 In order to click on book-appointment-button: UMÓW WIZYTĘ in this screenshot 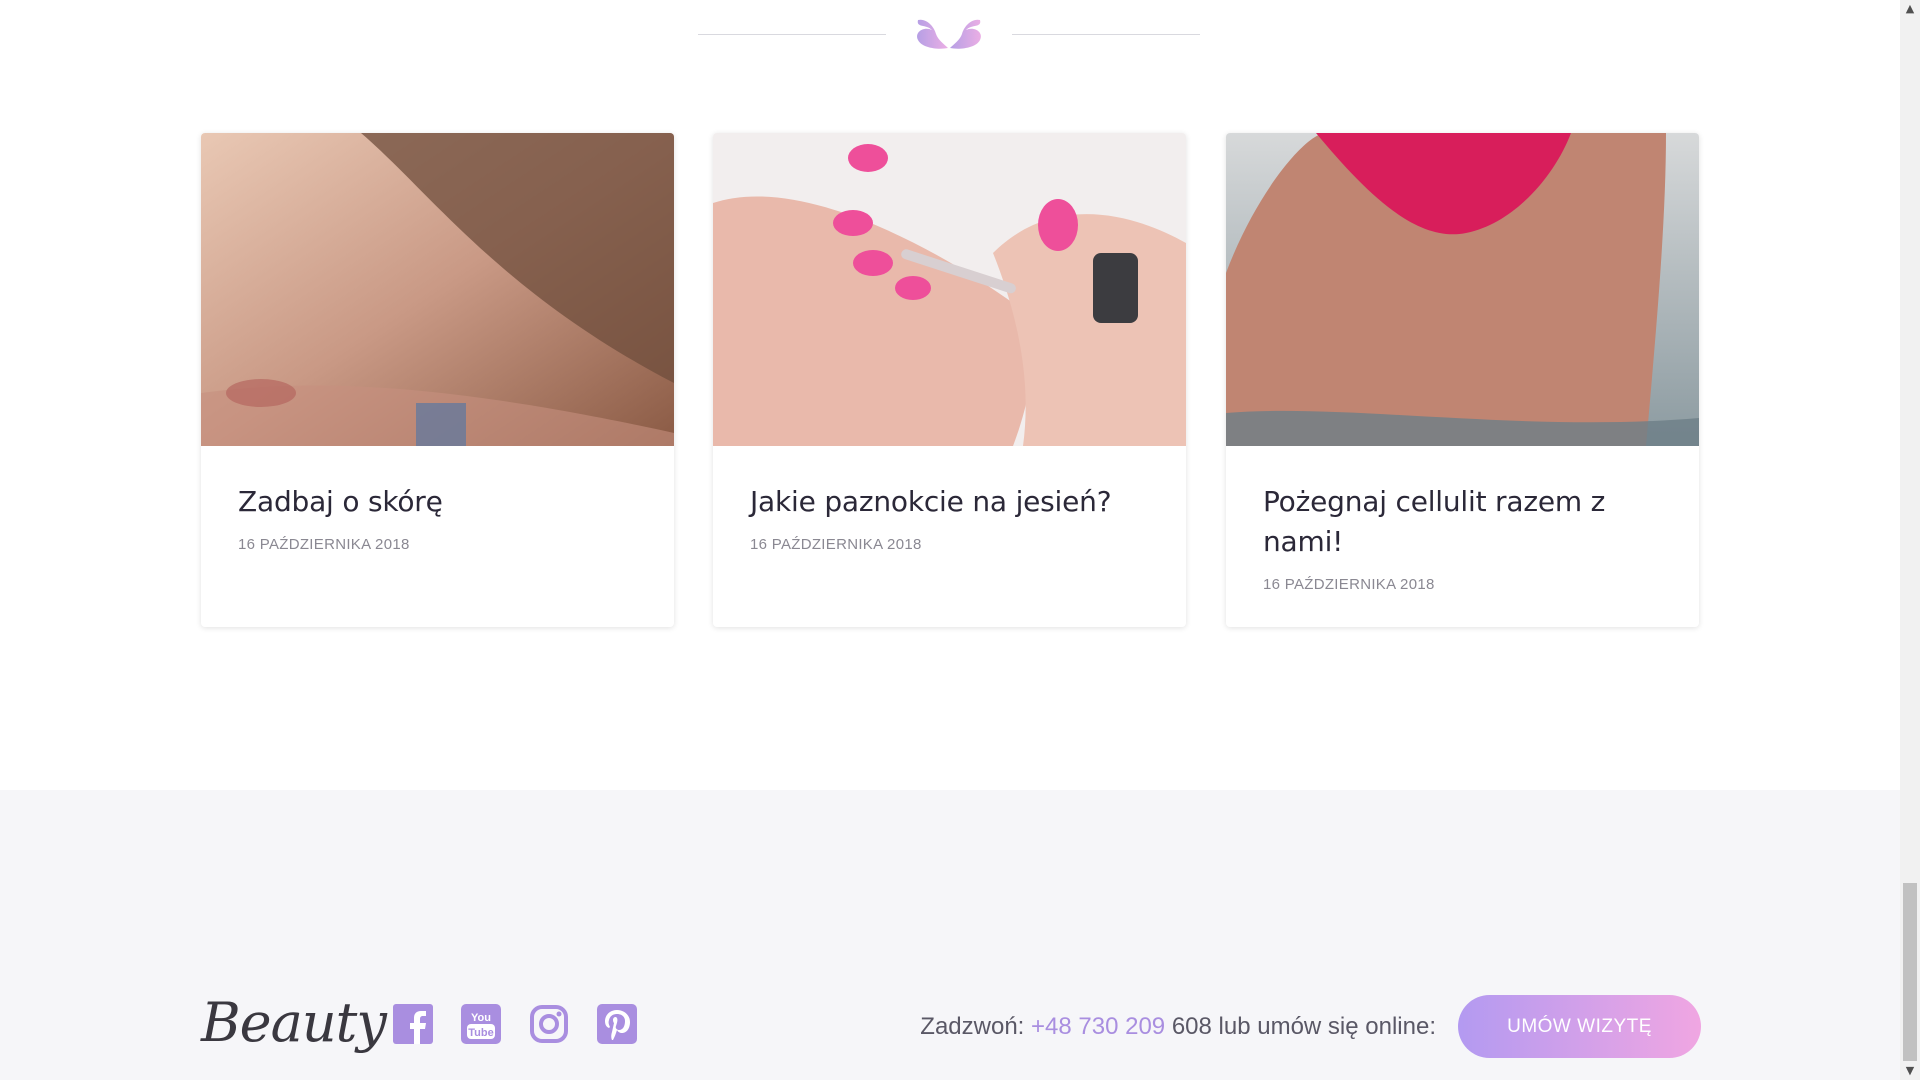, I will do `click(1579, 1026)`.